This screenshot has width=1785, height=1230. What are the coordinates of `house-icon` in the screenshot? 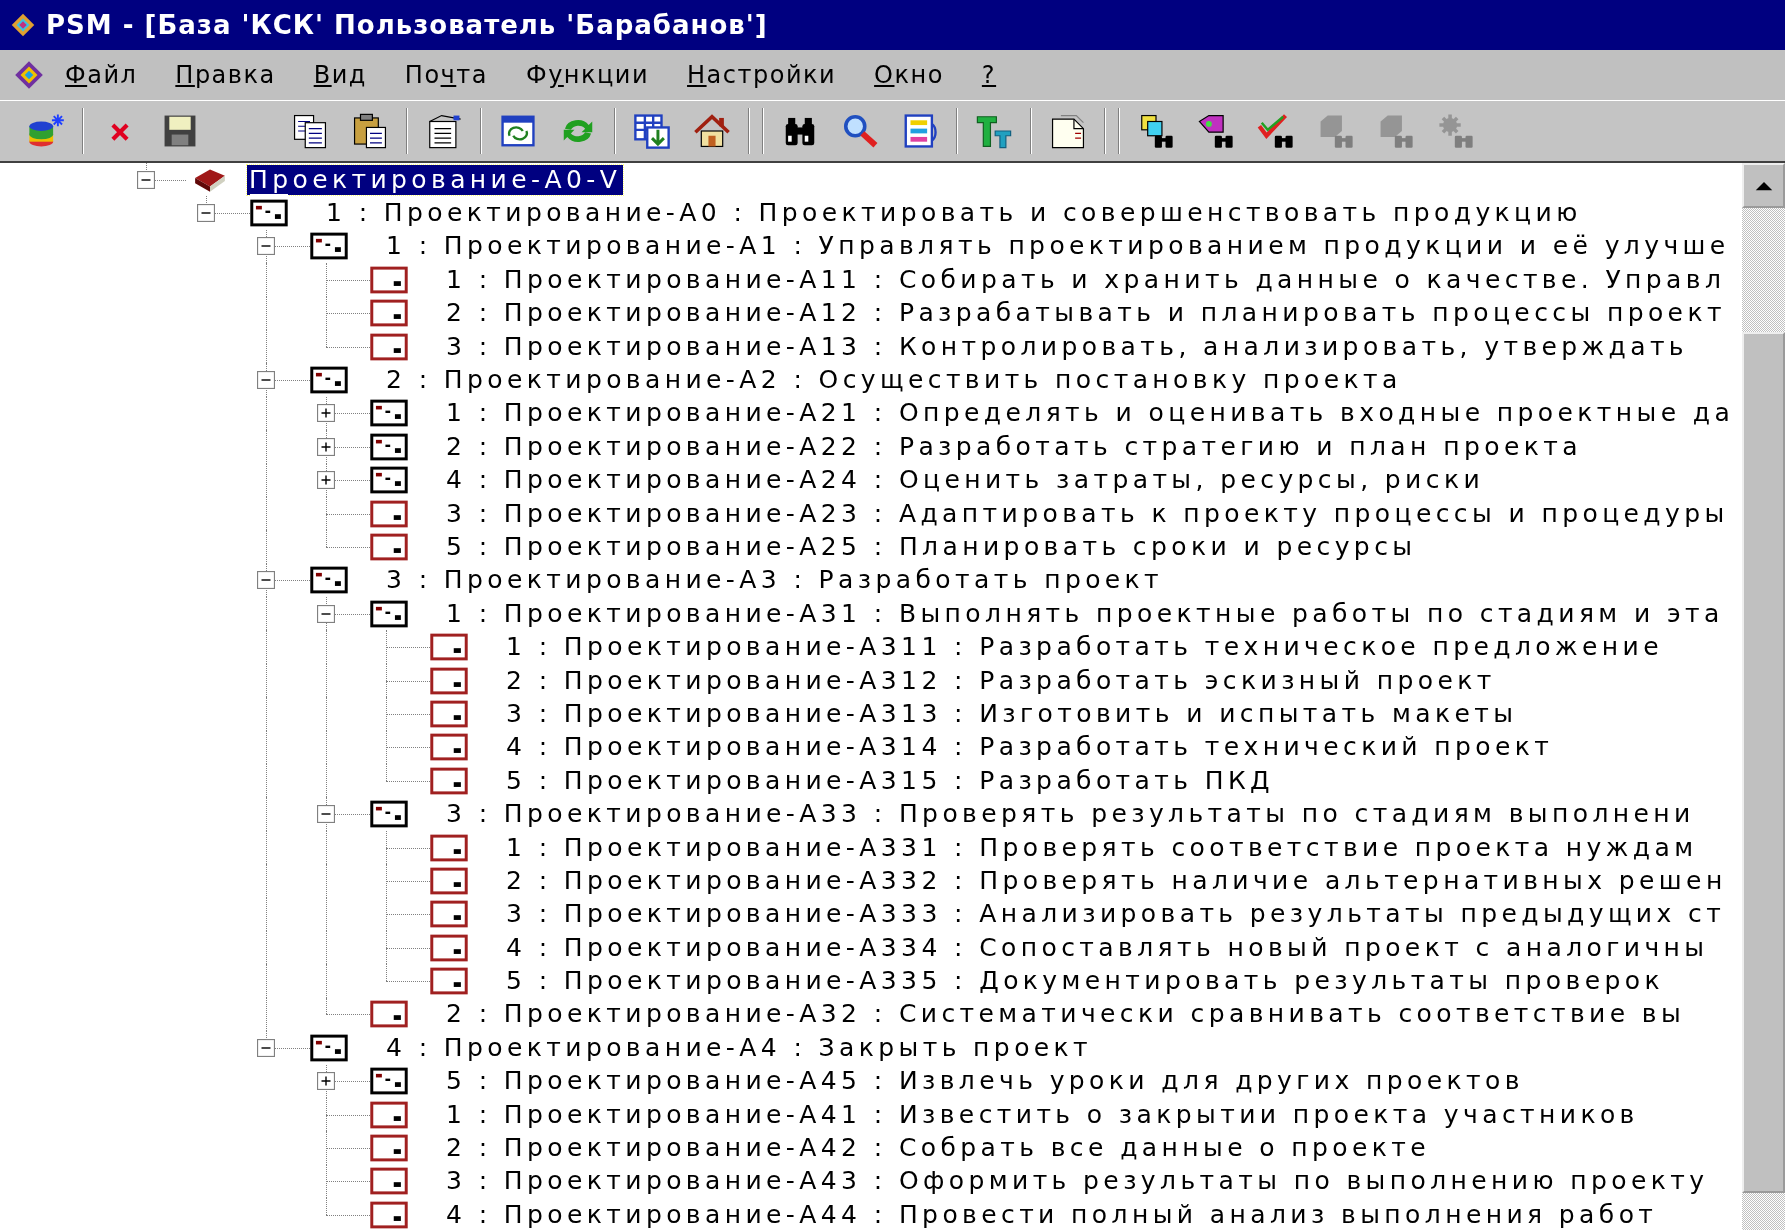 It's located at (712, 131).